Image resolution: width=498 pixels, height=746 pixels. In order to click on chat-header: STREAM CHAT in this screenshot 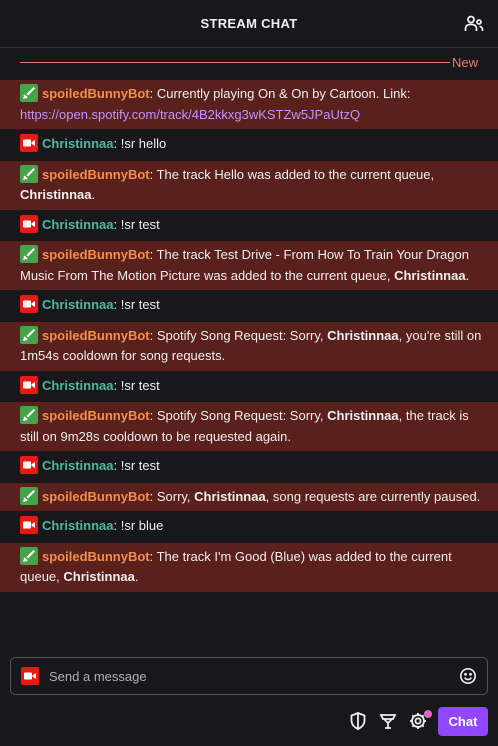, I will do `click(249, 24)`.